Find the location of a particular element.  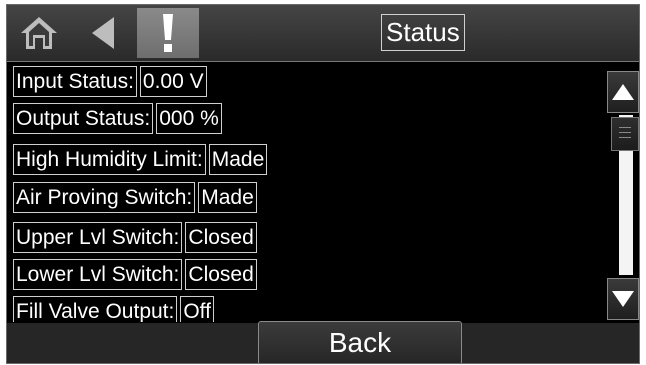

status-value: 0.00 V is located at coordinates (173, 81).